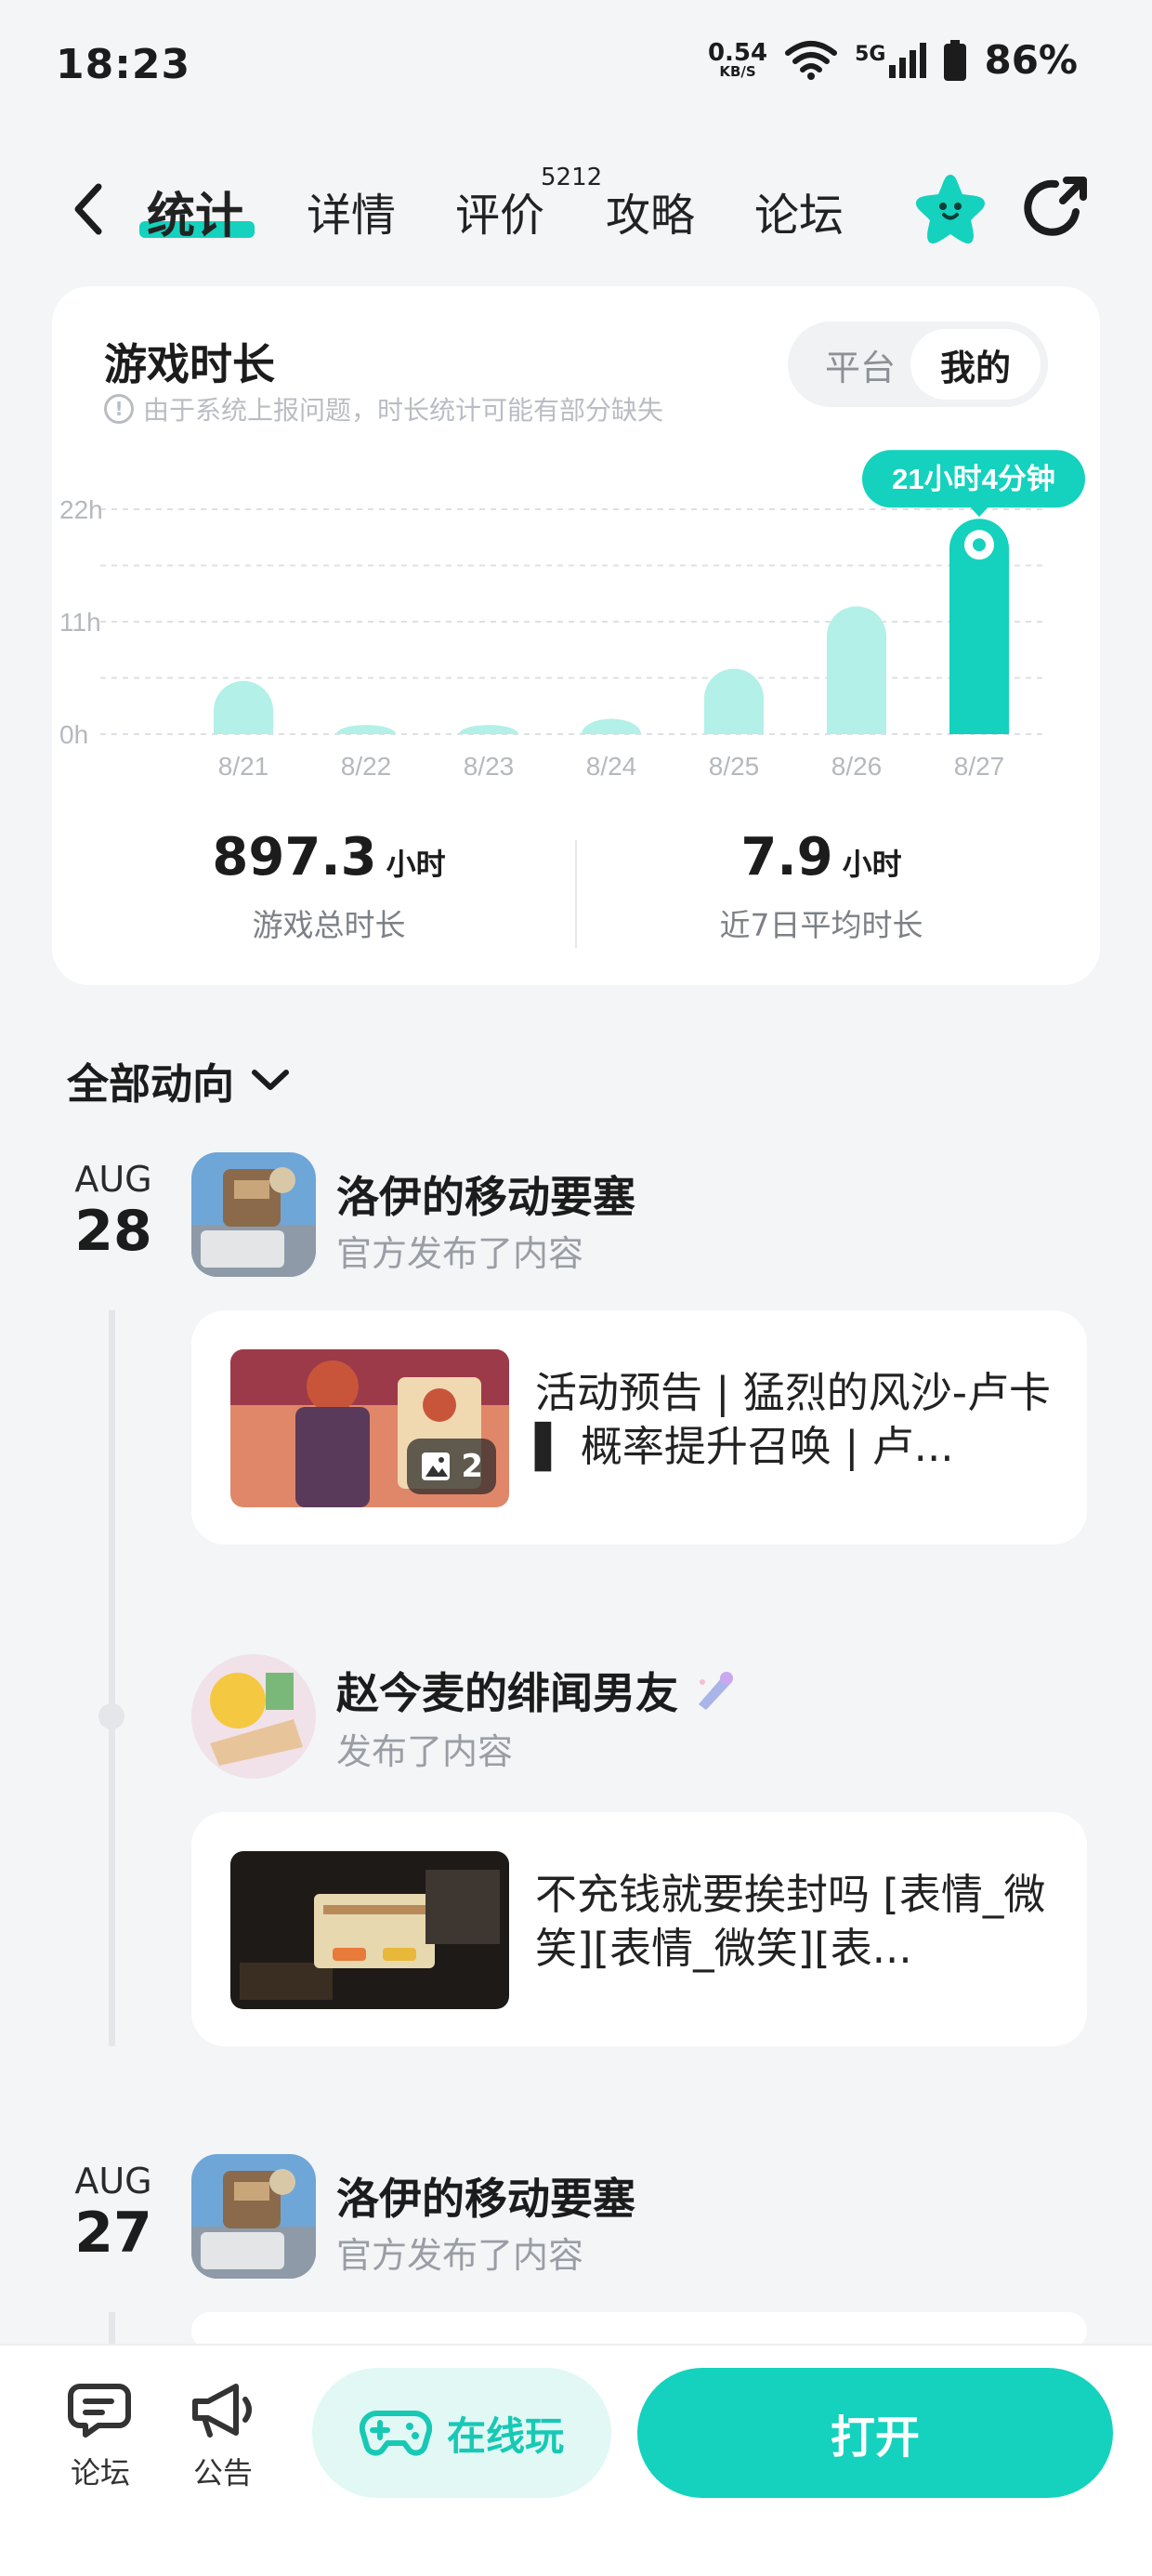  What do you see at coordinates (786, 857) in the screenshot?
I see `average-playtime-value: 7.9` at bounding box center [786, 857].